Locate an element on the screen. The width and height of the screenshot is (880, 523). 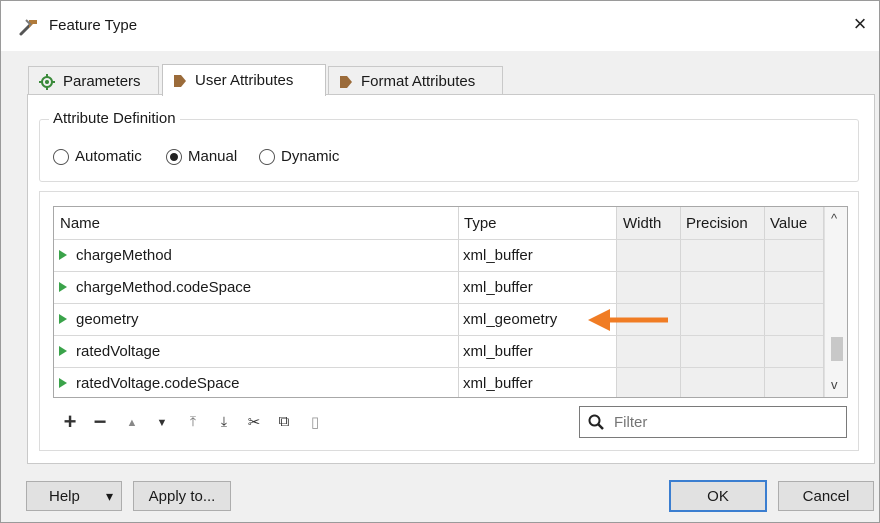
cut-icon: ✂ is located at coordinates (254, 422).